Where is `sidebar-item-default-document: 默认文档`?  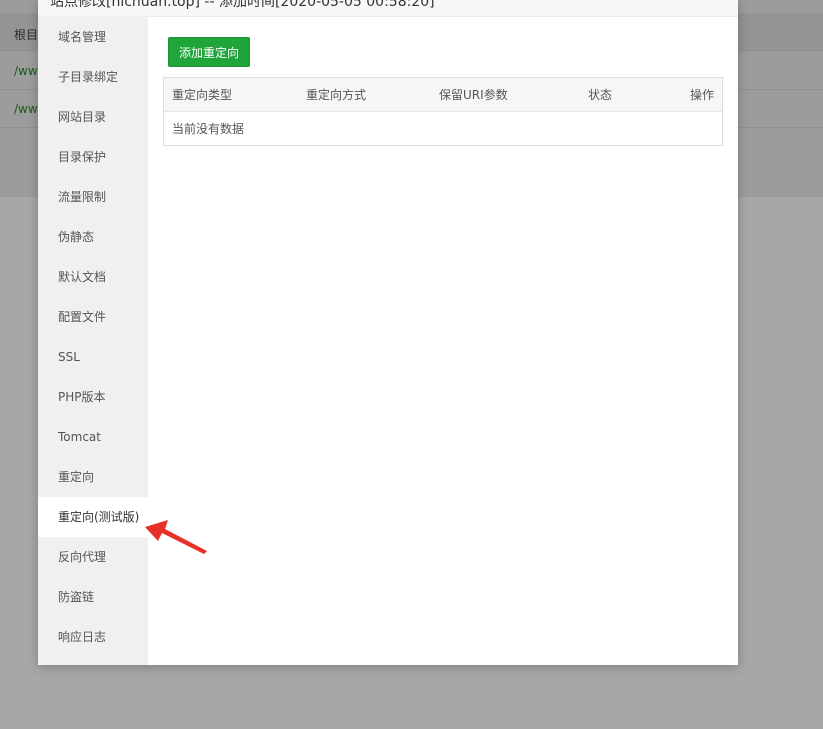 sidebar-item-default-document: 默认文档 is located at coordinates (93, 277).